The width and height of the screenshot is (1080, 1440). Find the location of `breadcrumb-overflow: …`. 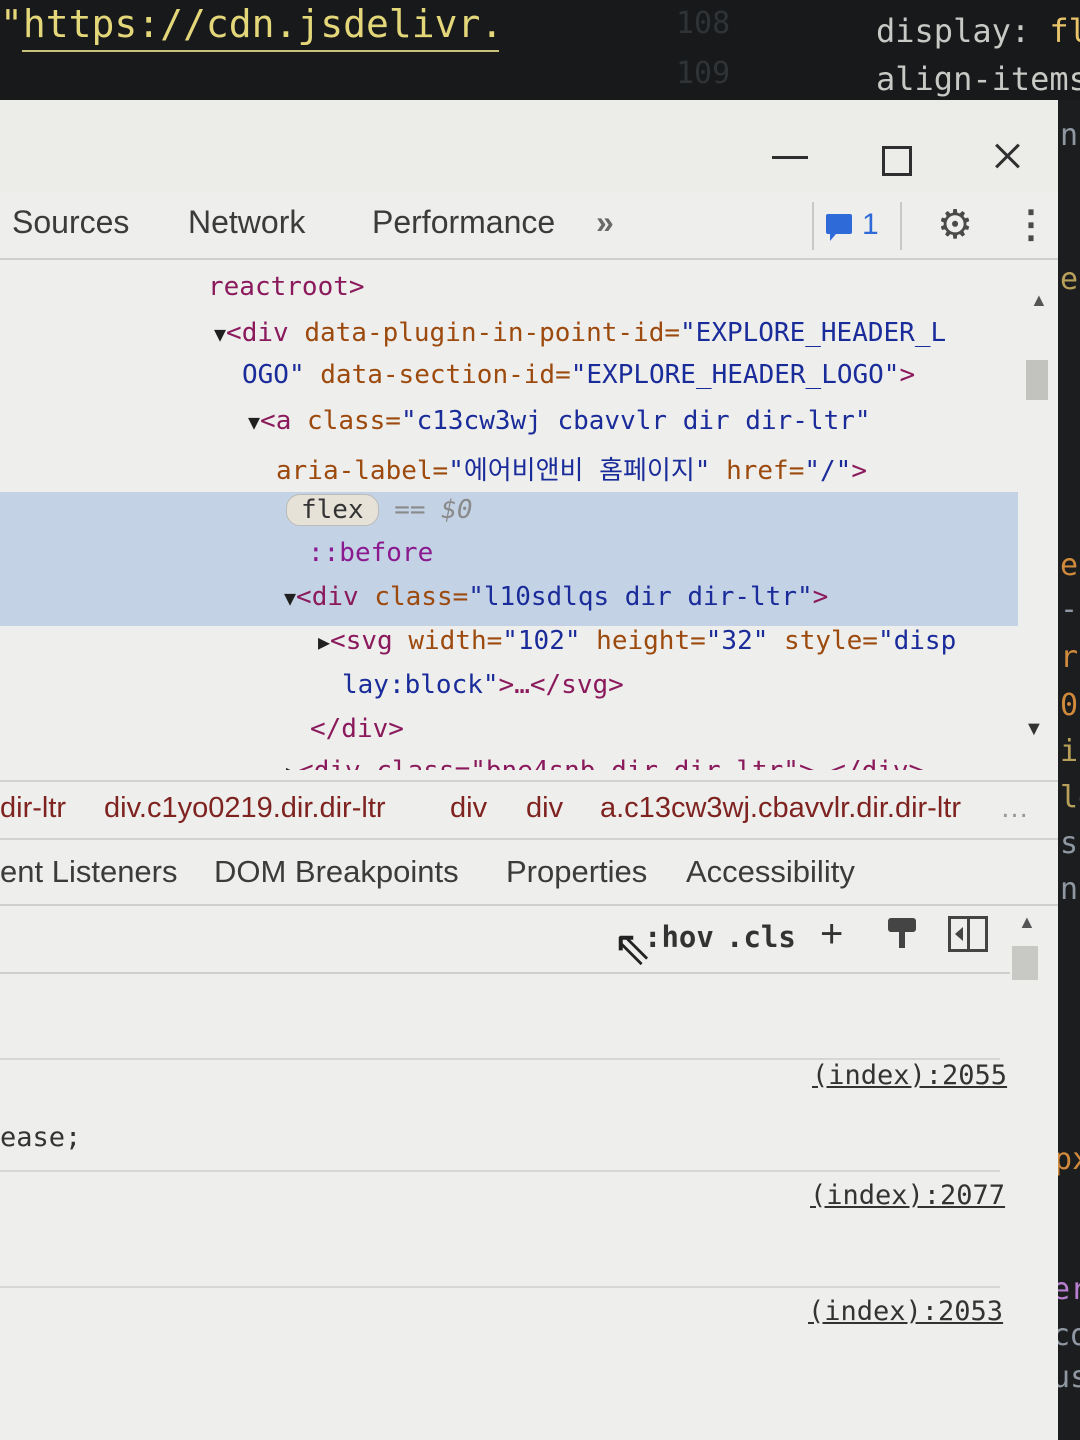

breadcrumb-overflow: … is located at coordinates (1014, 808).